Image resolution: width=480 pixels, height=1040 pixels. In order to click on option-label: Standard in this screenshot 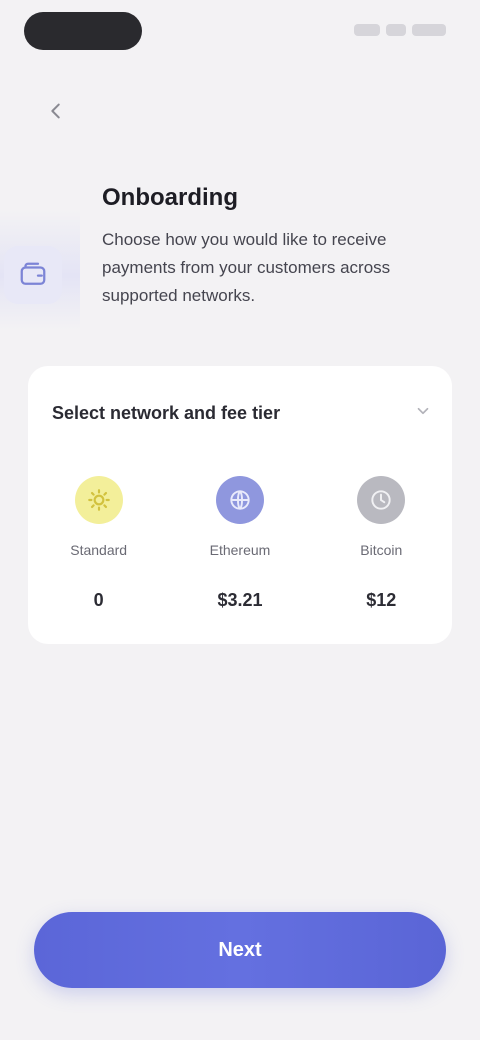, I will do `click(99, 550)`.